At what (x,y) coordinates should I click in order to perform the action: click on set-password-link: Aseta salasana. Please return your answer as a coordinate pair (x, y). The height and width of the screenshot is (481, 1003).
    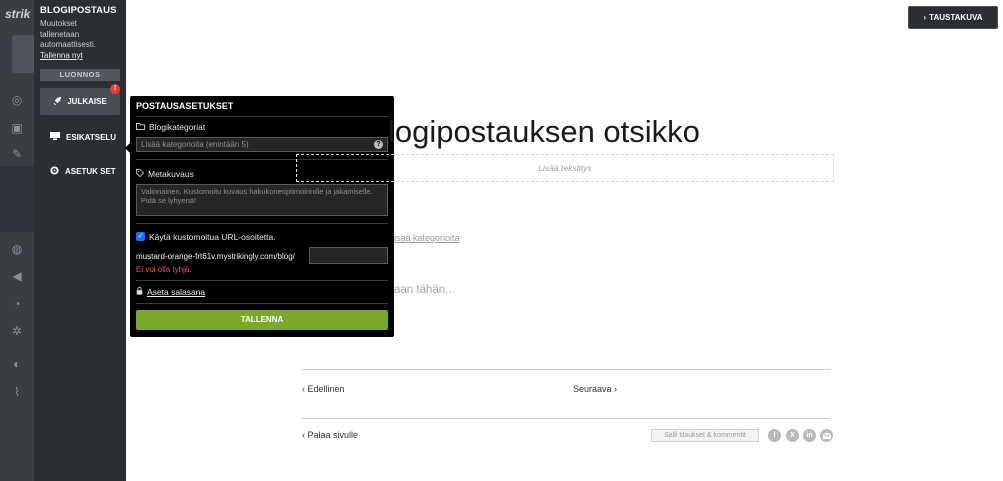
    Looking at the image, I should click on (176, 292).